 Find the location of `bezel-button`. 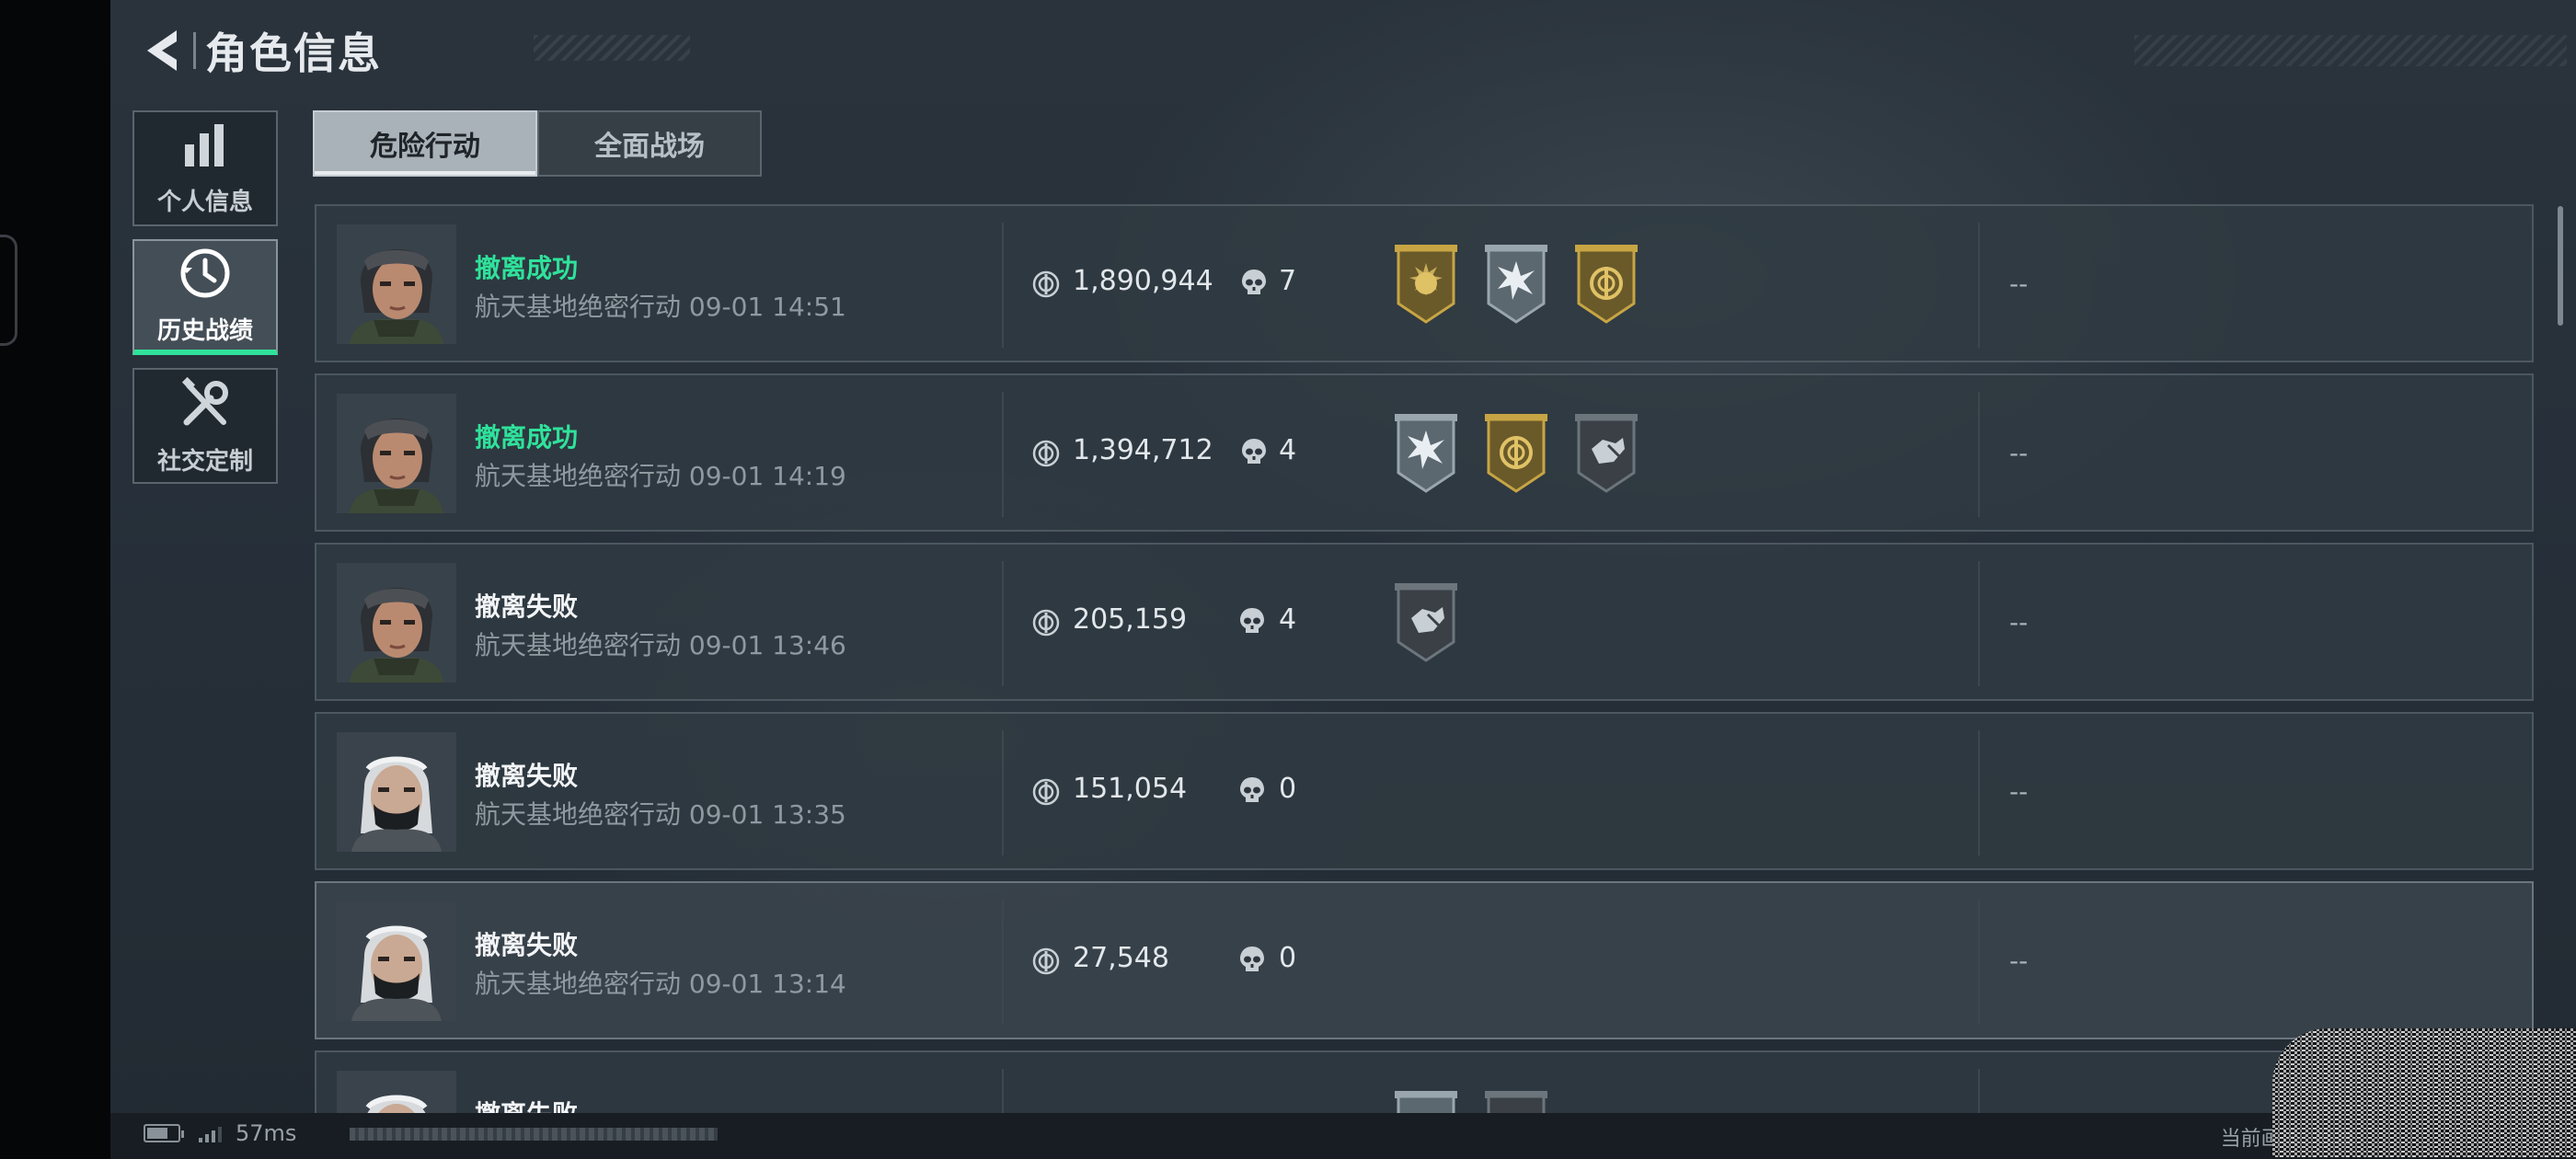

bezel-button is located at coordinates (8, 290).